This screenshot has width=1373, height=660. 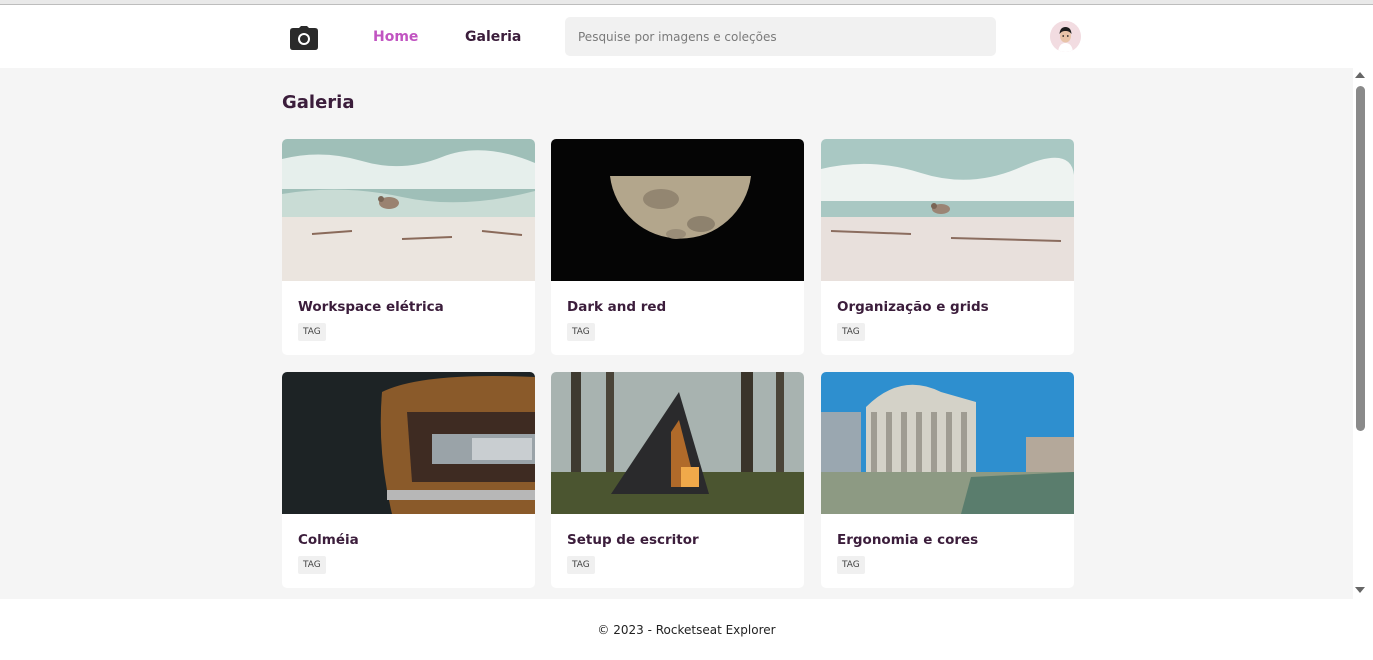 What do you see at coordinates (617, 307) in the screenshot?
I see `card-title: Dark and red` at bounding box center [617, 307].